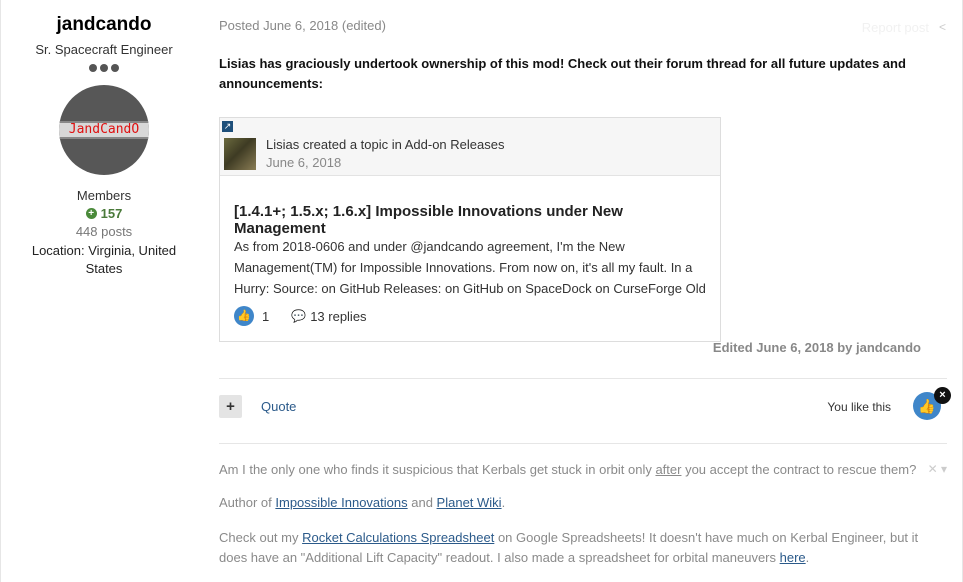  What do you see at coordinates (341, 502) in the screenshot?
I see `impossible-innovations-link: Impossible Innovations` at bounding box center [341, 502].